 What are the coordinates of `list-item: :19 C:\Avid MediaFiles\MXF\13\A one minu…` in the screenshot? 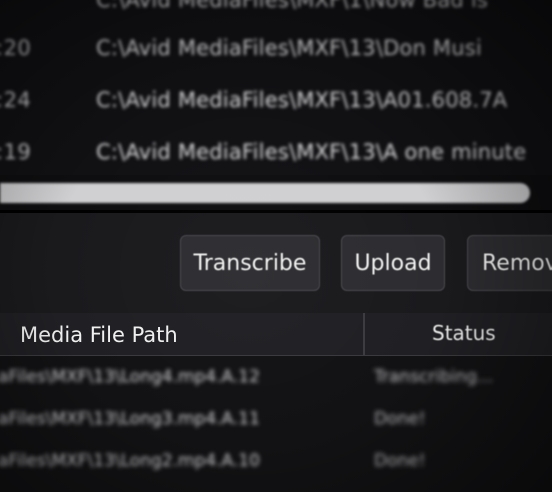 It's located at (276, 155).